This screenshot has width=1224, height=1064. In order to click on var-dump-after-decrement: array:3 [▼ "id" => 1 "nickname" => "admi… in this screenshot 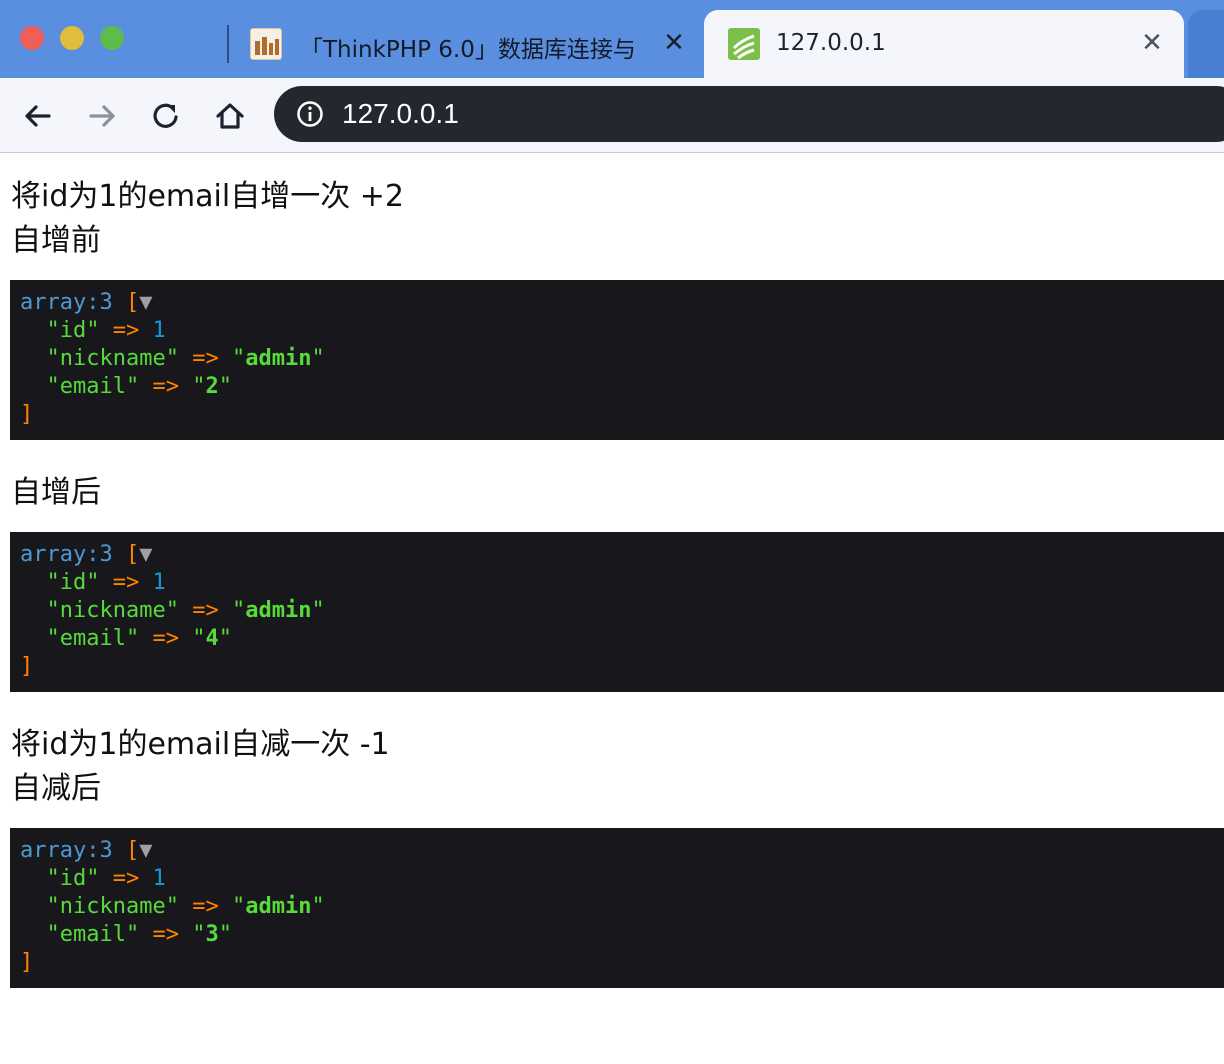, I will do `click(617, 908)`.